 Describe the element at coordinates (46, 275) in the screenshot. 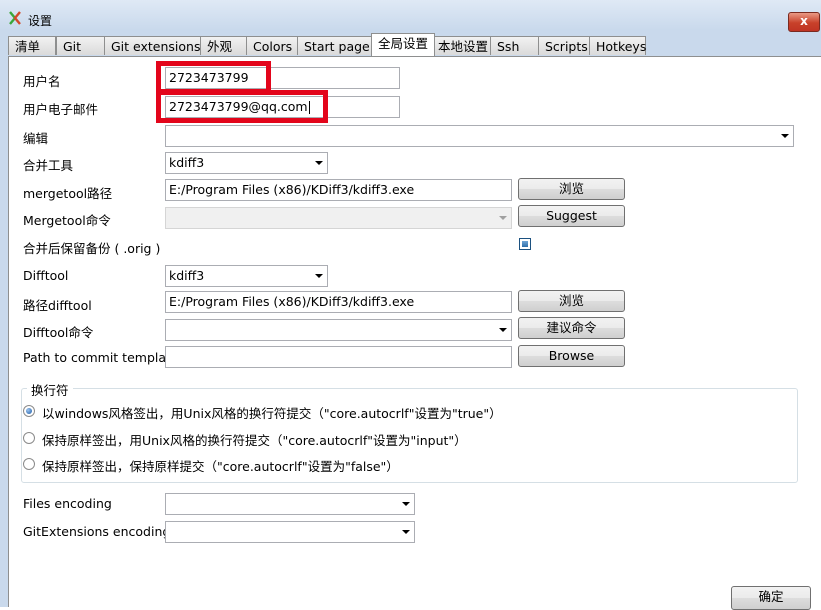

I see `difftool-label: Difftool` at that location.